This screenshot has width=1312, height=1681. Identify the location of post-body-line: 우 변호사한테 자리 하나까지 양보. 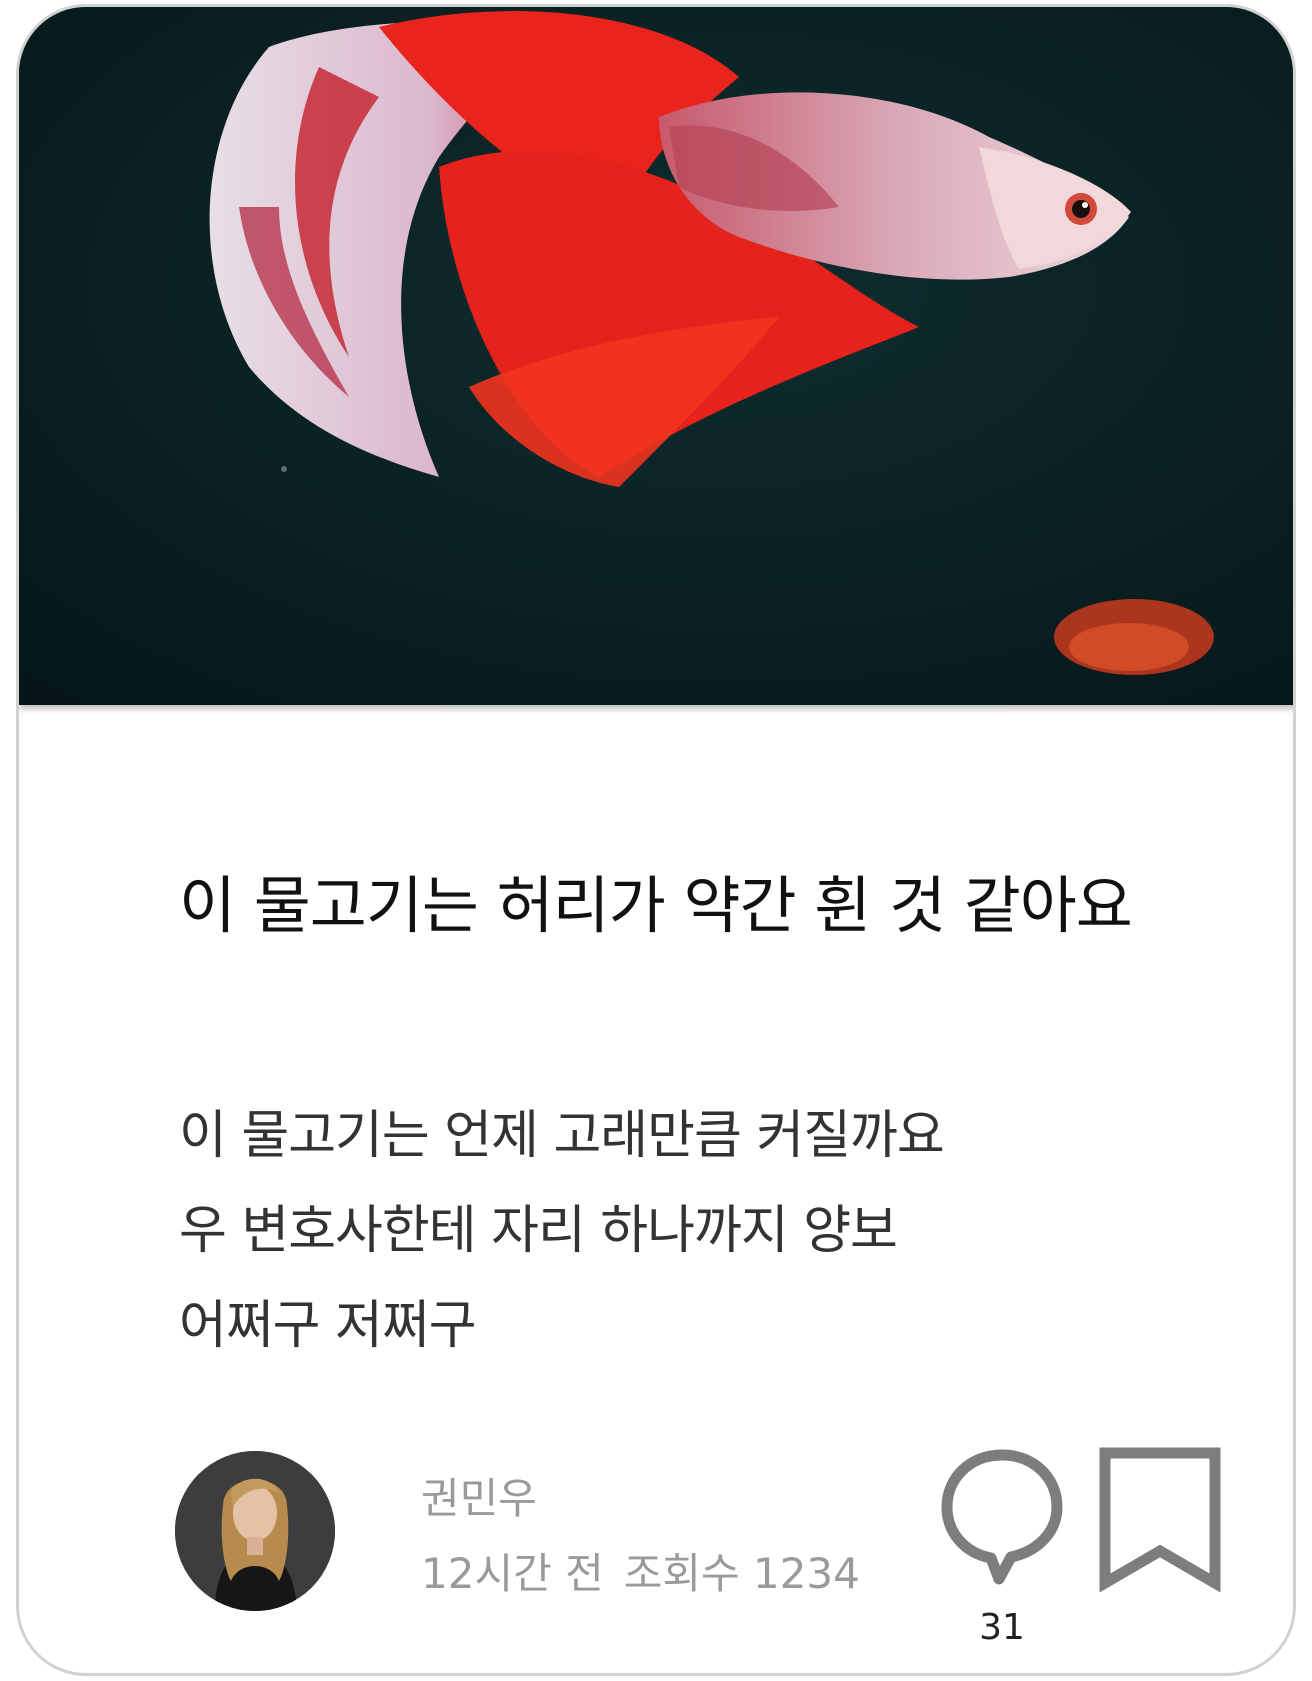
(538, 1231).